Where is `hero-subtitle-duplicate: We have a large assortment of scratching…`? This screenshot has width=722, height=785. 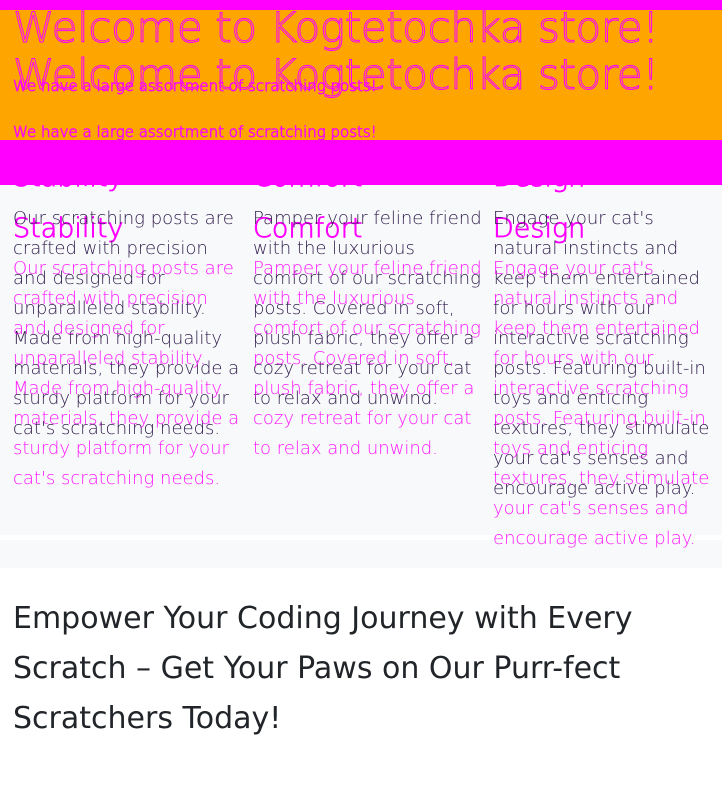
hero-subtitle-duplicate: We have a large assortment of scratching… is located at coordinates (195, 131).